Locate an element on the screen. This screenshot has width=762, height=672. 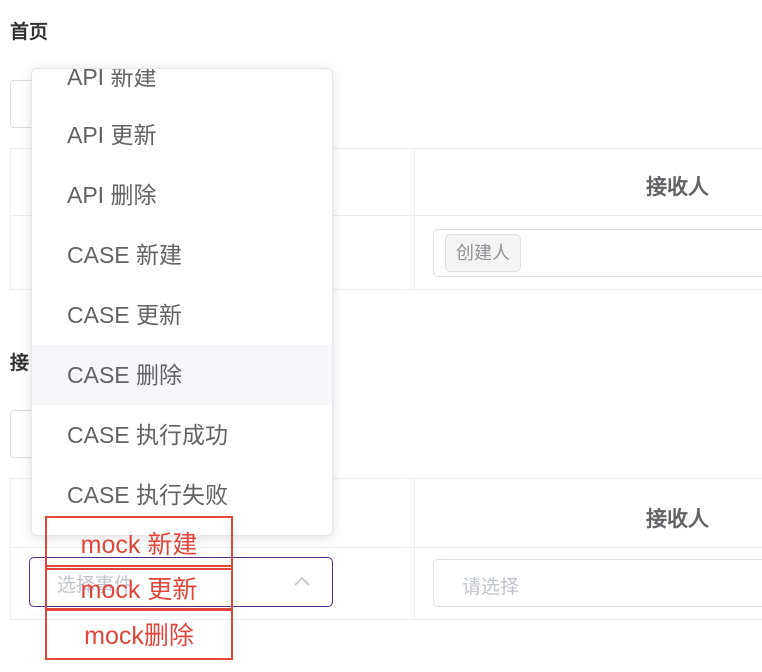
section-title-home: 首页 is located at coordinates (29, 32).